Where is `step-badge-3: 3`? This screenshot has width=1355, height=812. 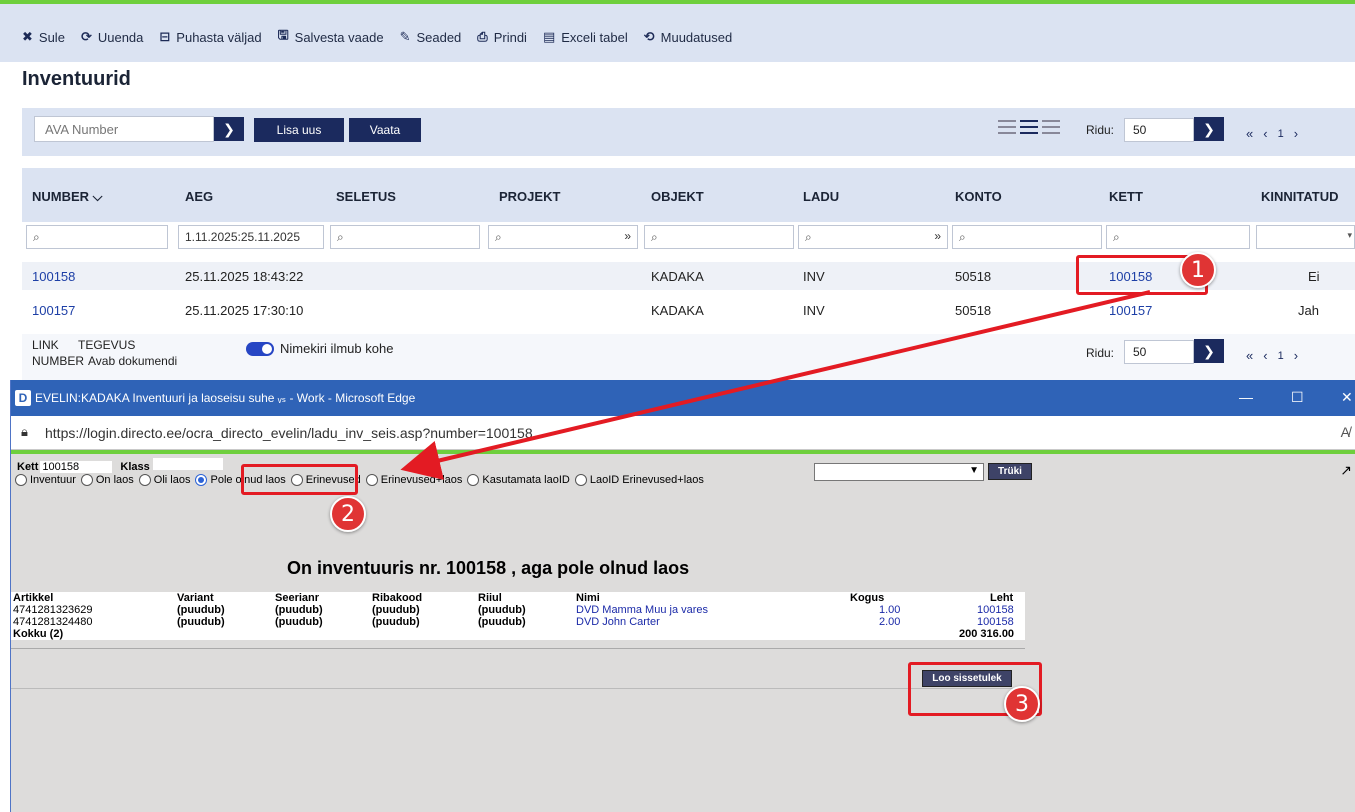
step-badge-3: 3 is located at coordinates (1022, 704).